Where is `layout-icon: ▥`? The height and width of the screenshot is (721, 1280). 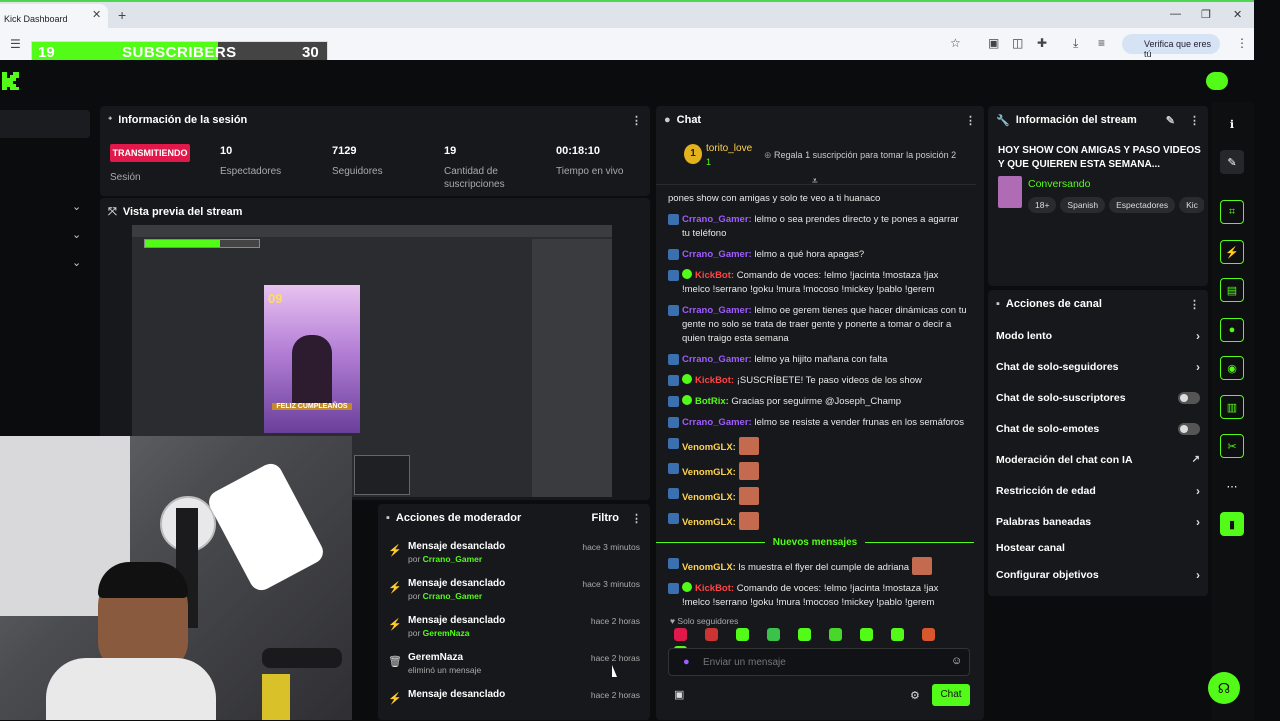
layout-icon: ▥ is located at coordinates (1232, 407).